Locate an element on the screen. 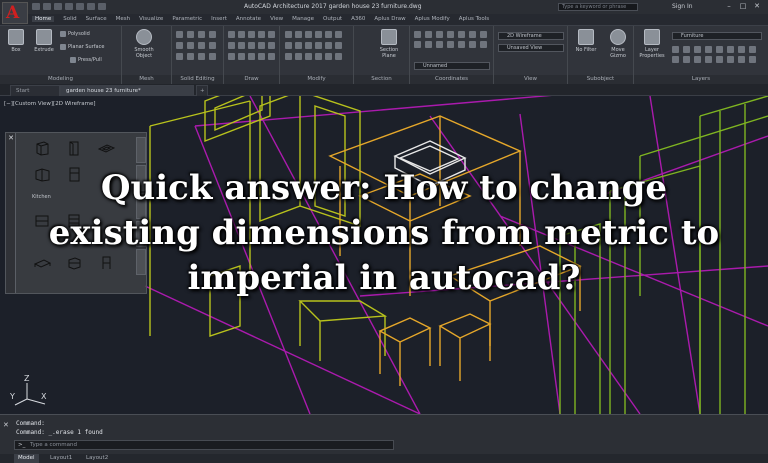 The height and width of the screenshot is (463, 768). tab-layout1: Layout1 is located at coordinates (61, 458).